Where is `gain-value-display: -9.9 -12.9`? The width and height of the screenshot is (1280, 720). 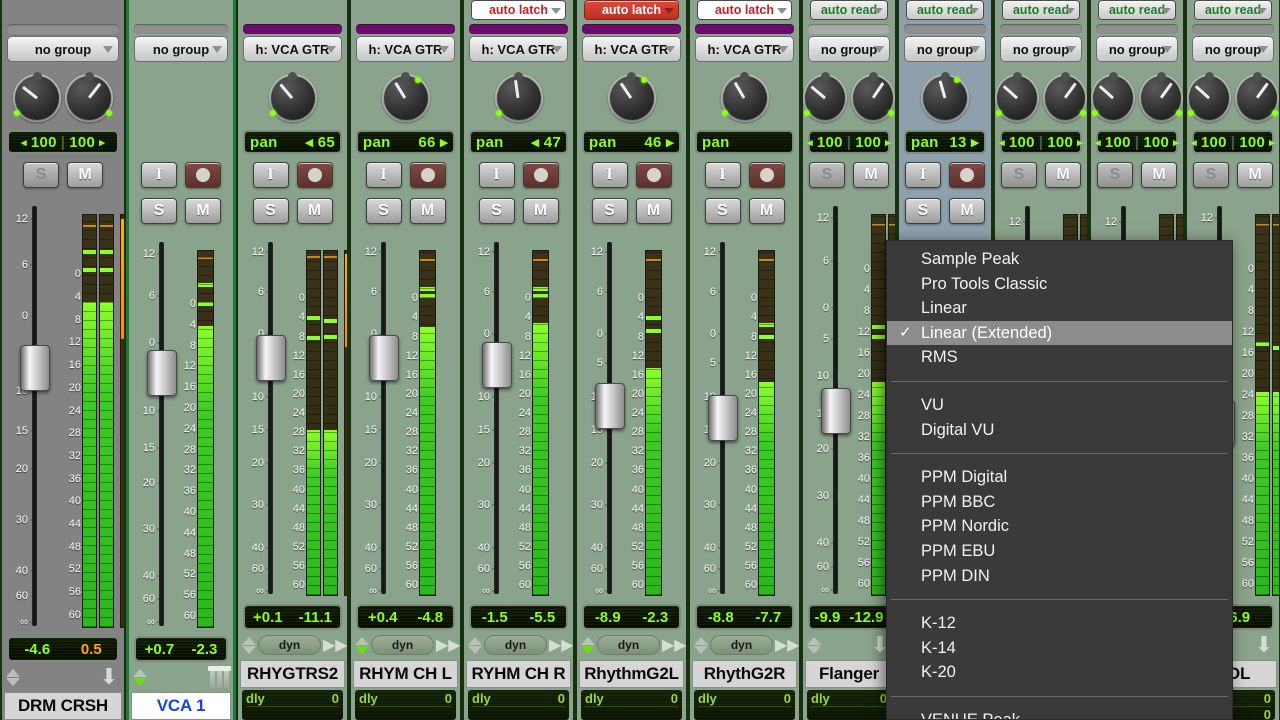 gain-value-display: -9.9 -12.9 is located at coordinates (849, 617).